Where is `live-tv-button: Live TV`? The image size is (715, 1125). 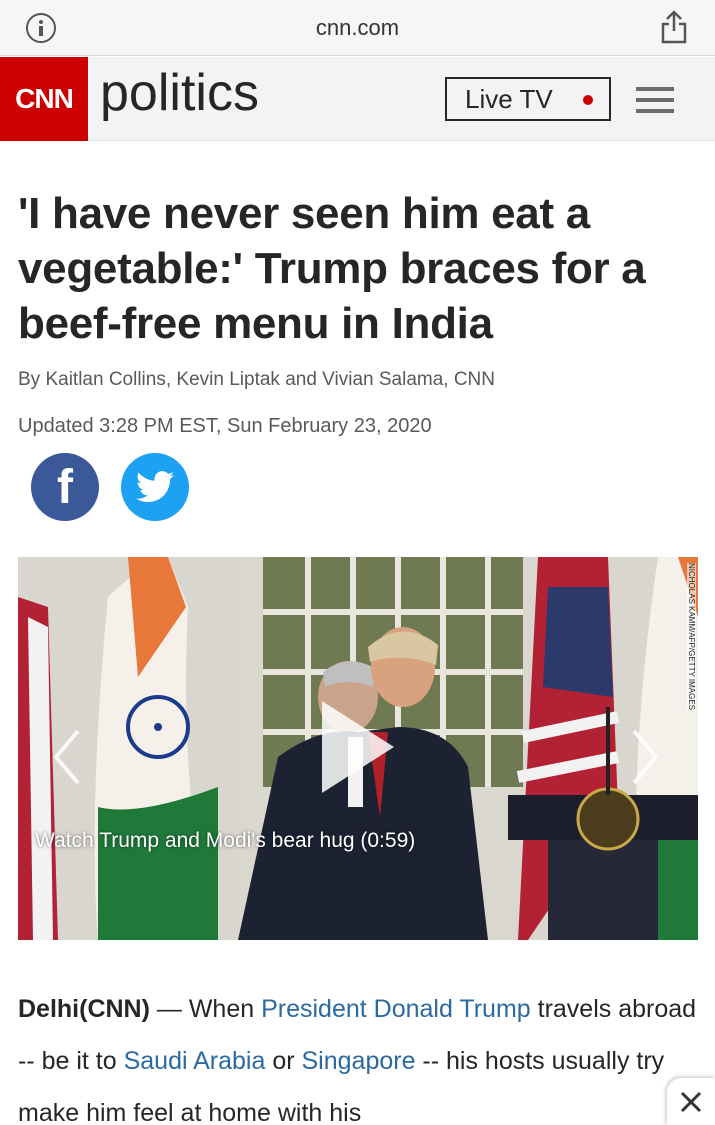
live-tv-button: Live TV is located at coordinates (528, 99).